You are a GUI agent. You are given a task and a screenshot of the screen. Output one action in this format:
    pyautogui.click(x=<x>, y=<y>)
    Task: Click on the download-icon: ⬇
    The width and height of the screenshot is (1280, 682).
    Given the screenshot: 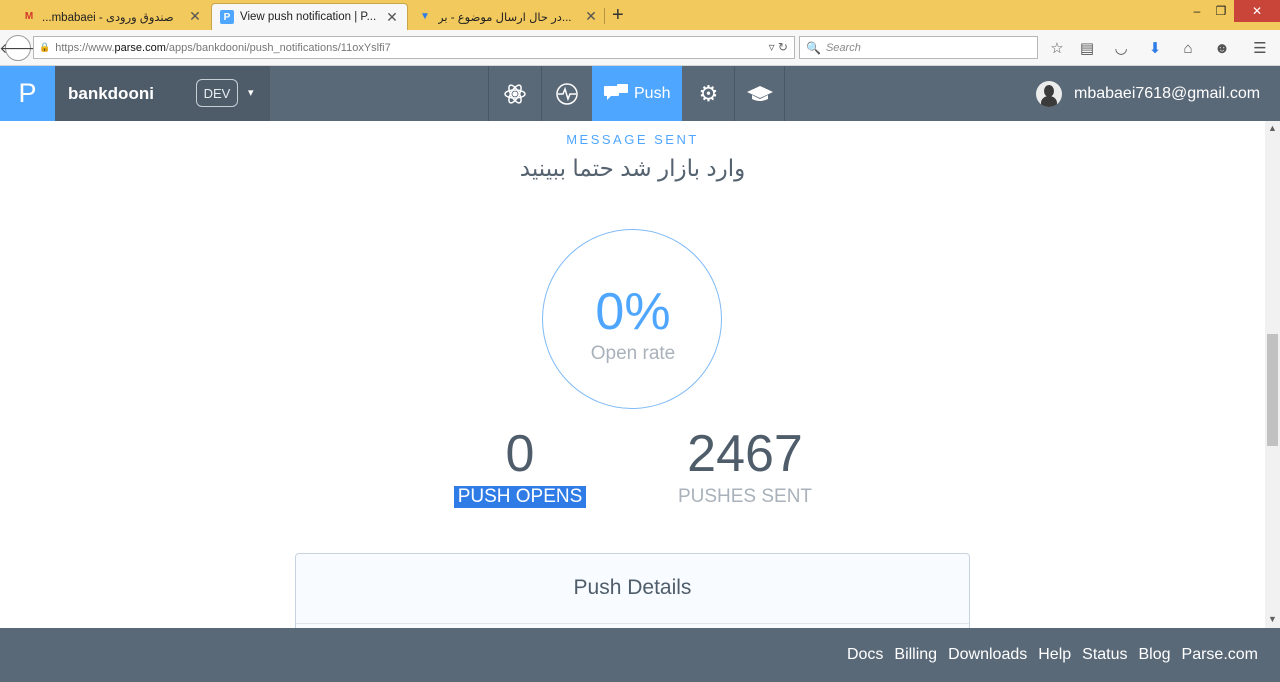 What is the action you would take?
    pyautogui.click(x=1155, y=48)
    